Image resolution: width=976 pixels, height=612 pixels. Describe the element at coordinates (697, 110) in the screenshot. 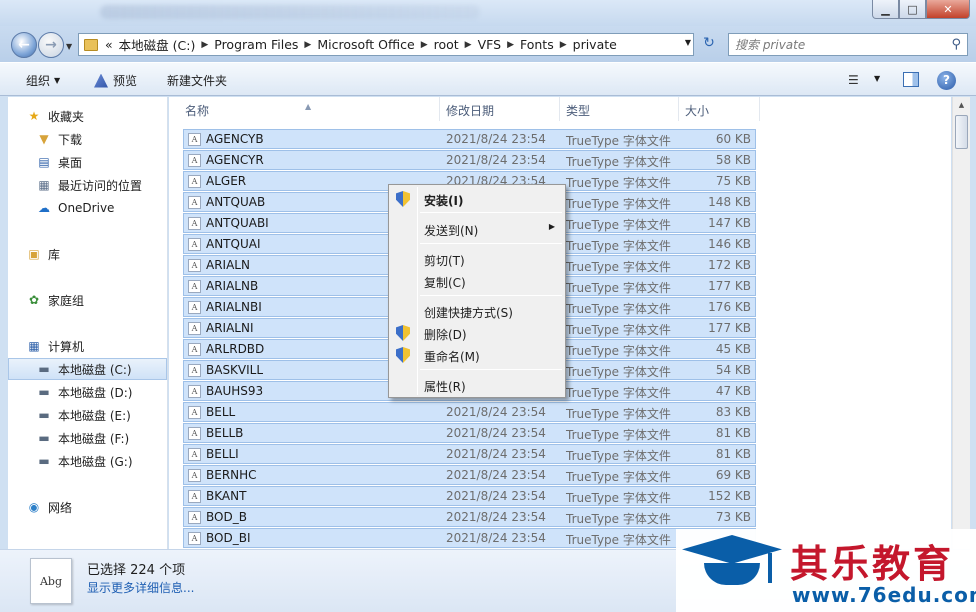

I see `column-size: 大小` at that location.